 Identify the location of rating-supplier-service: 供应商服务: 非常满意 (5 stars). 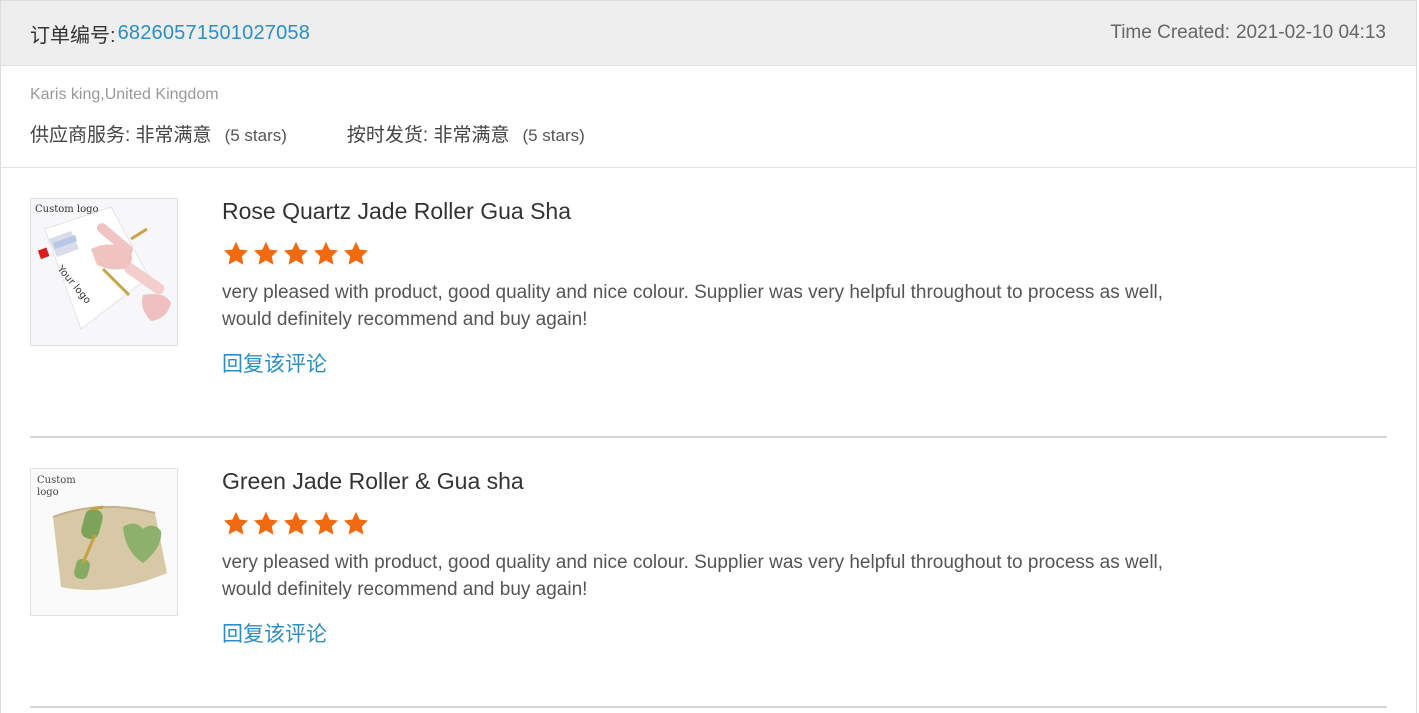
(158, 133).